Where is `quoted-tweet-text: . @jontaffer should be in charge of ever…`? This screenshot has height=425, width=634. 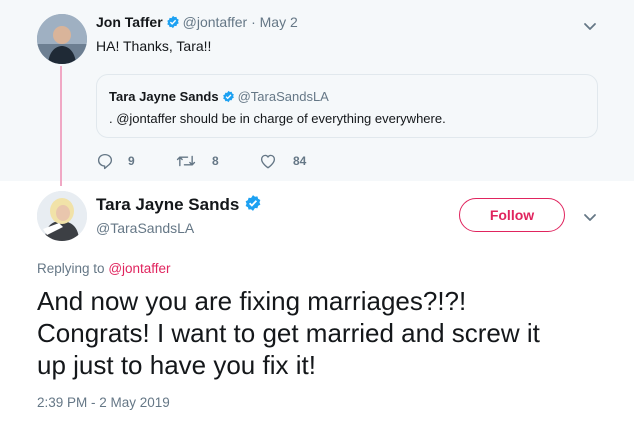
quoted-tweet-text: . @jontaffer should be in charge of ever… is located at coordinates (277, 118).